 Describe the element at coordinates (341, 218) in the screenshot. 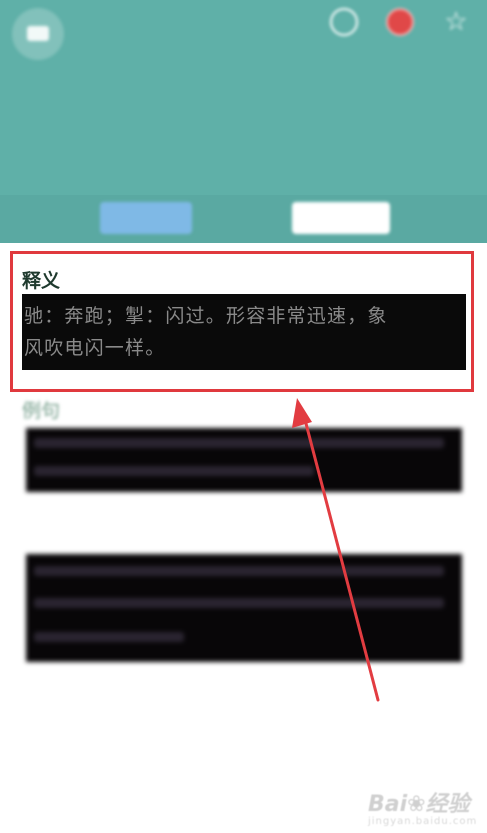

I see `tab-idiom-source` at that location.